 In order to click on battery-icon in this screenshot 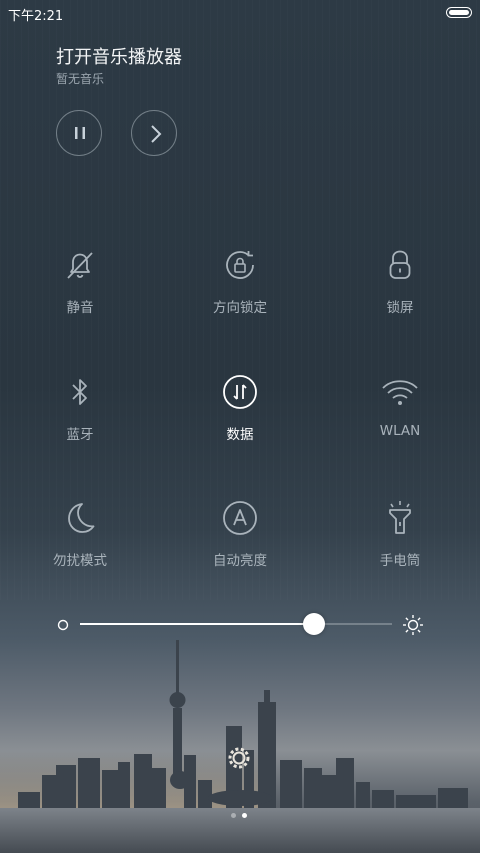, I will do `click(459, 12)`.